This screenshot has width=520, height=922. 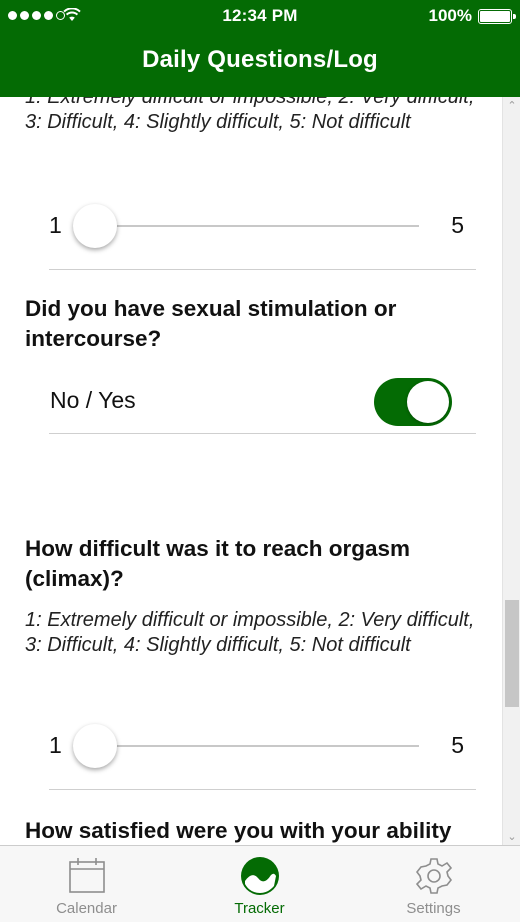 What do you see at coordinates (260, 59) in the screenshot?
I see `page-title: Daily Questions/Log` at bounding box center [260, 59].